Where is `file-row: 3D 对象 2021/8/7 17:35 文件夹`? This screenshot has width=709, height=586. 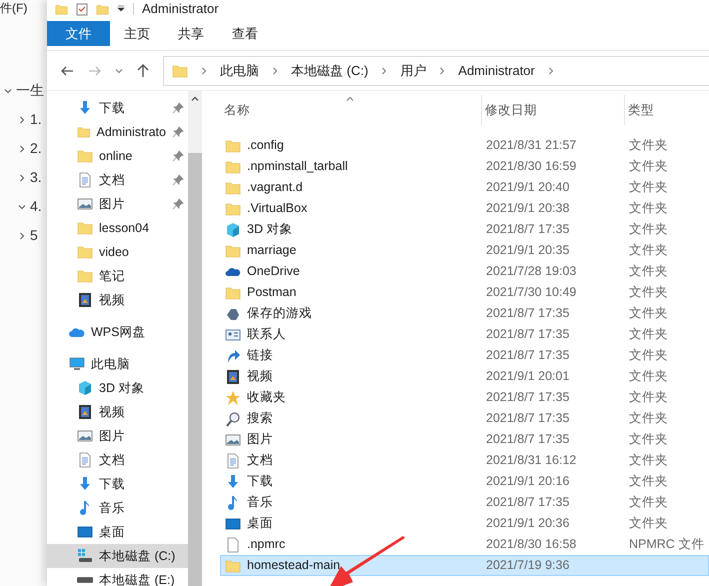
file-row: 3D 对象 2021/8/7 17:35 文件夹 is located at coordinates (464, 229).